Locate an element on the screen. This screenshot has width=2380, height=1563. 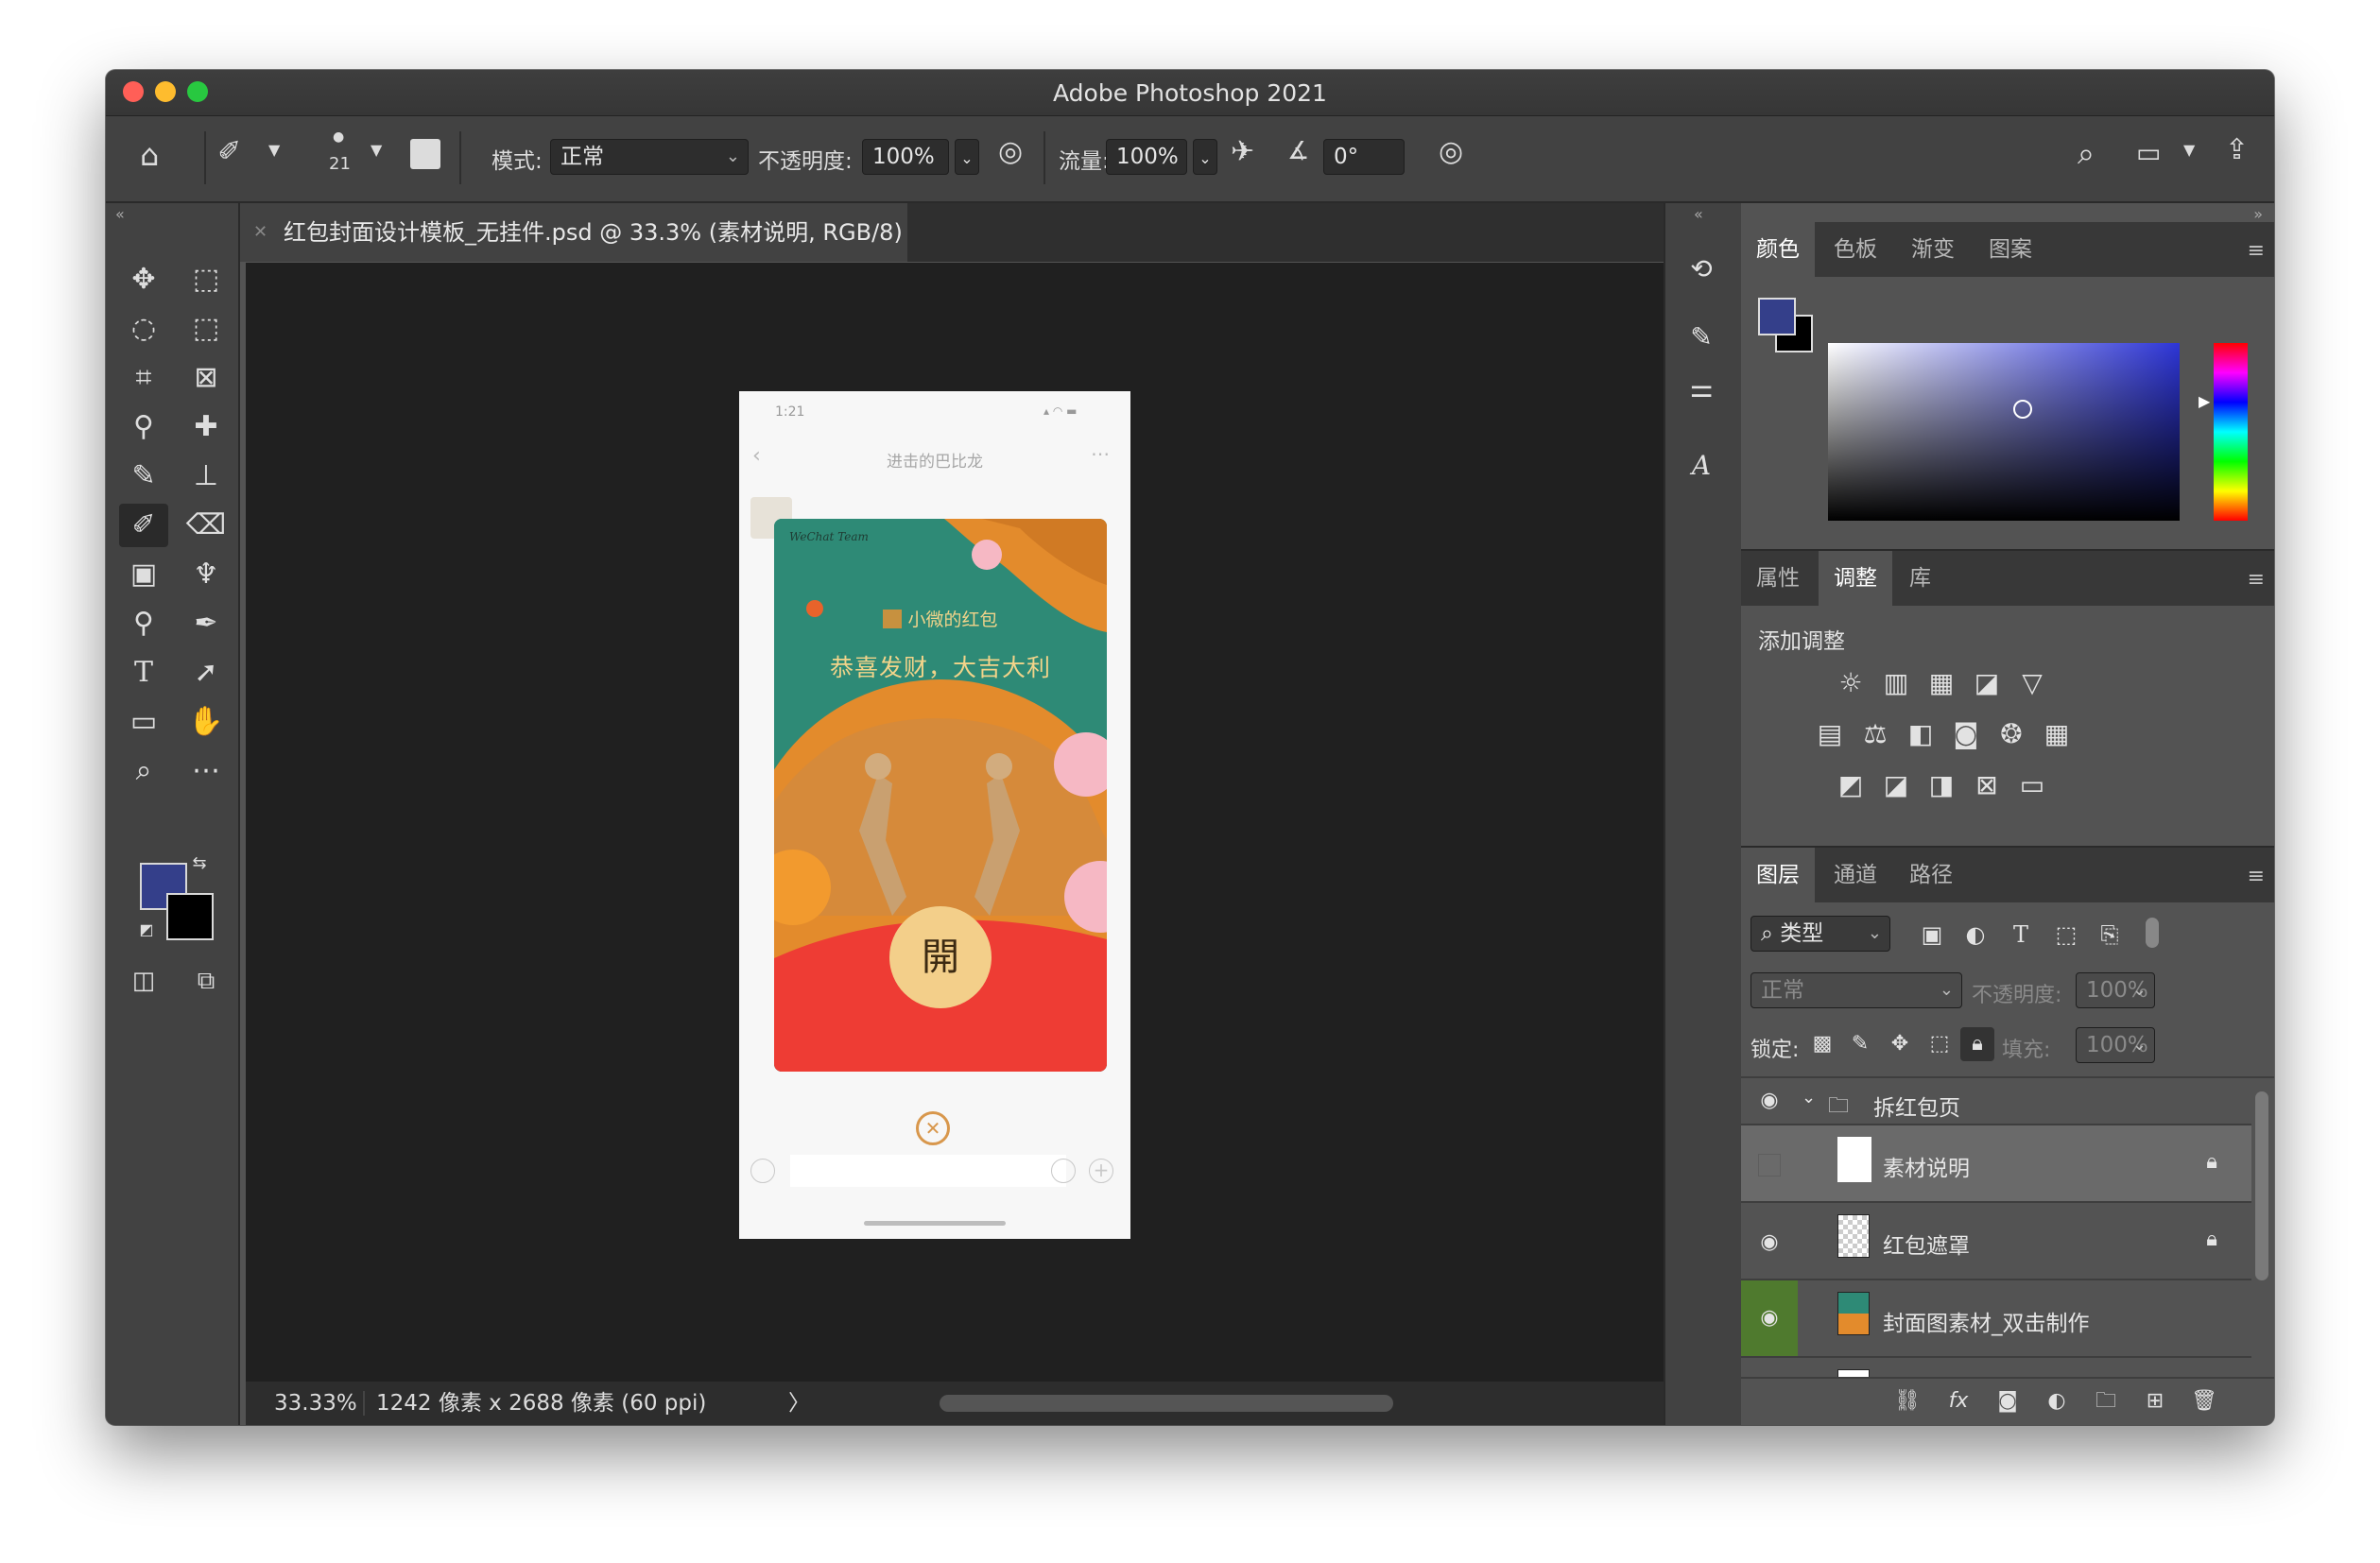
delete-layer-icon: 🗑︎ is located at coordinates (2204, 1401).